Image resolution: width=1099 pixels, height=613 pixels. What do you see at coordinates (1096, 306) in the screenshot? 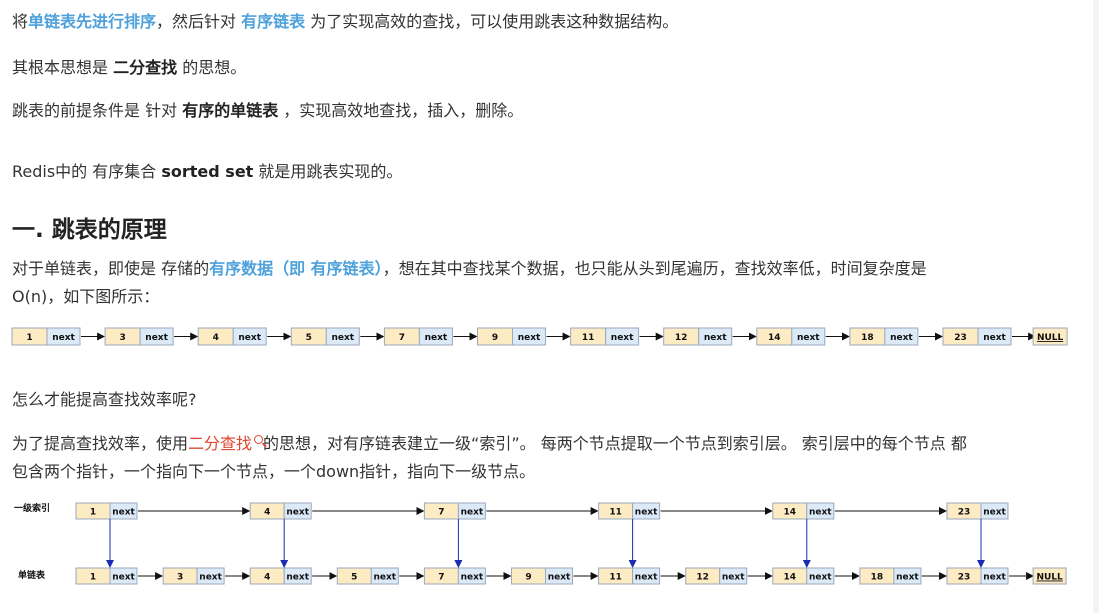
I see `scrollbar` at bounding box center [1096, 306].